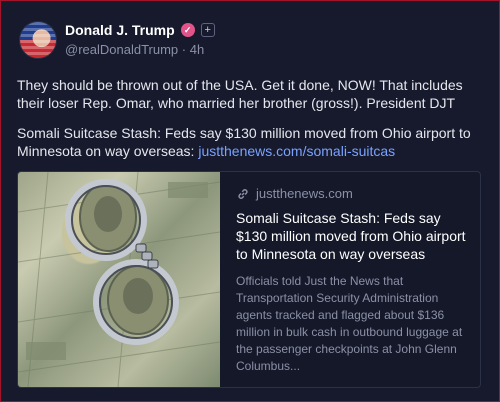 The image size is (500, 402). What do you see at coordinates (207, 30) in the screenshot?
I see `follow-plus-icon: +` at bounding box center [207, 30].